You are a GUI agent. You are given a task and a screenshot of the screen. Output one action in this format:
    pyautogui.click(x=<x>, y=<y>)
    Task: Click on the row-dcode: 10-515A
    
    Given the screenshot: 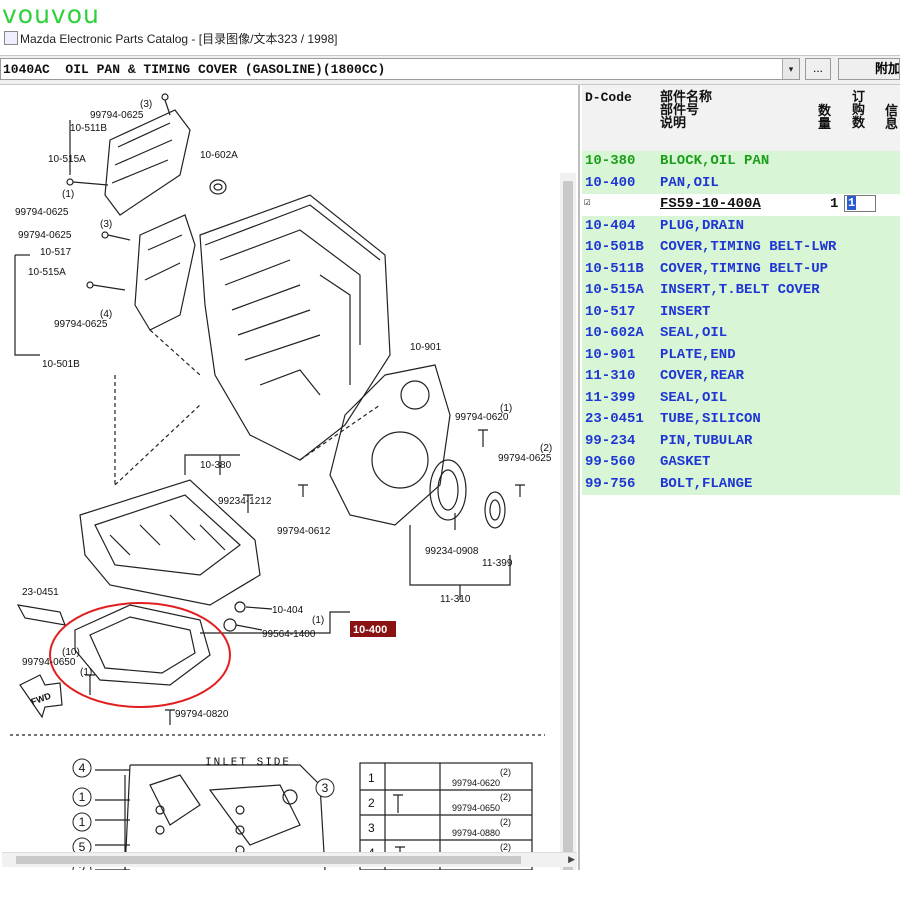 What is the action you would take?
    pyautogui.click(x=614, y=290)
    